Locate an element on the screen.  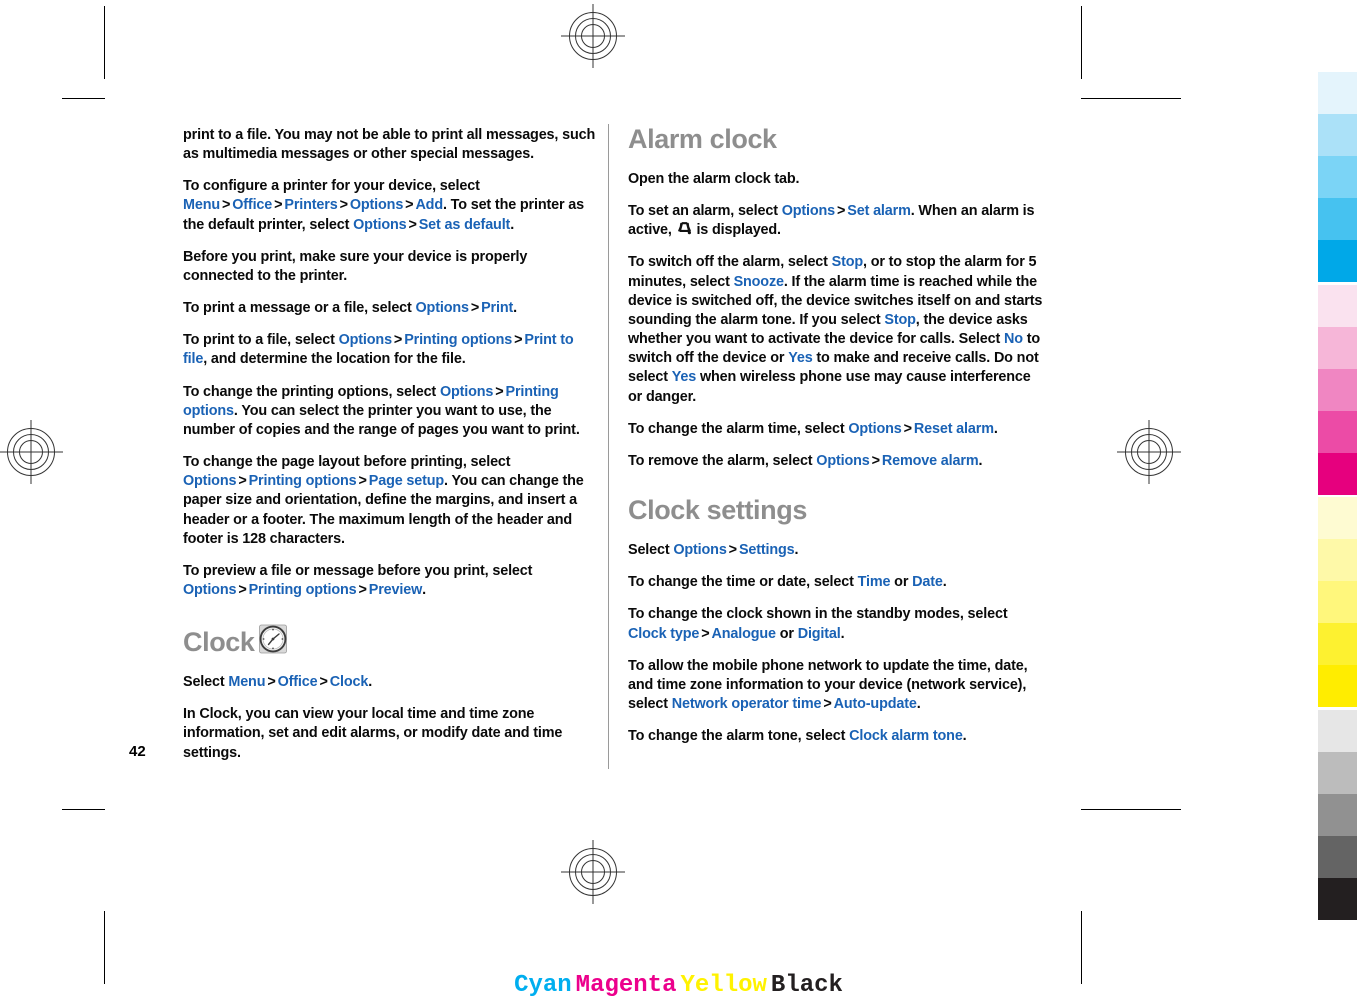
section-heading-clock-settings: Clock settings is located at coordinates (717, 510).